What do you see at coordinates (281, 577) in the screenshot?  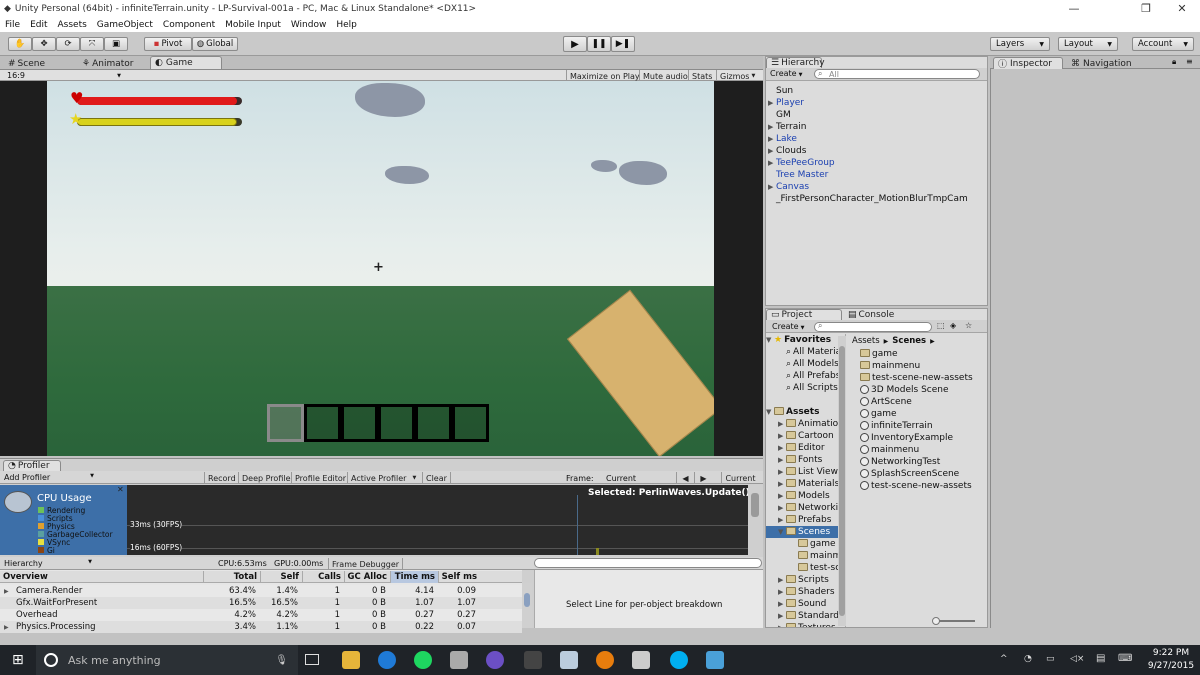 I see `col-self: Self` at bounding box center [281, 577].